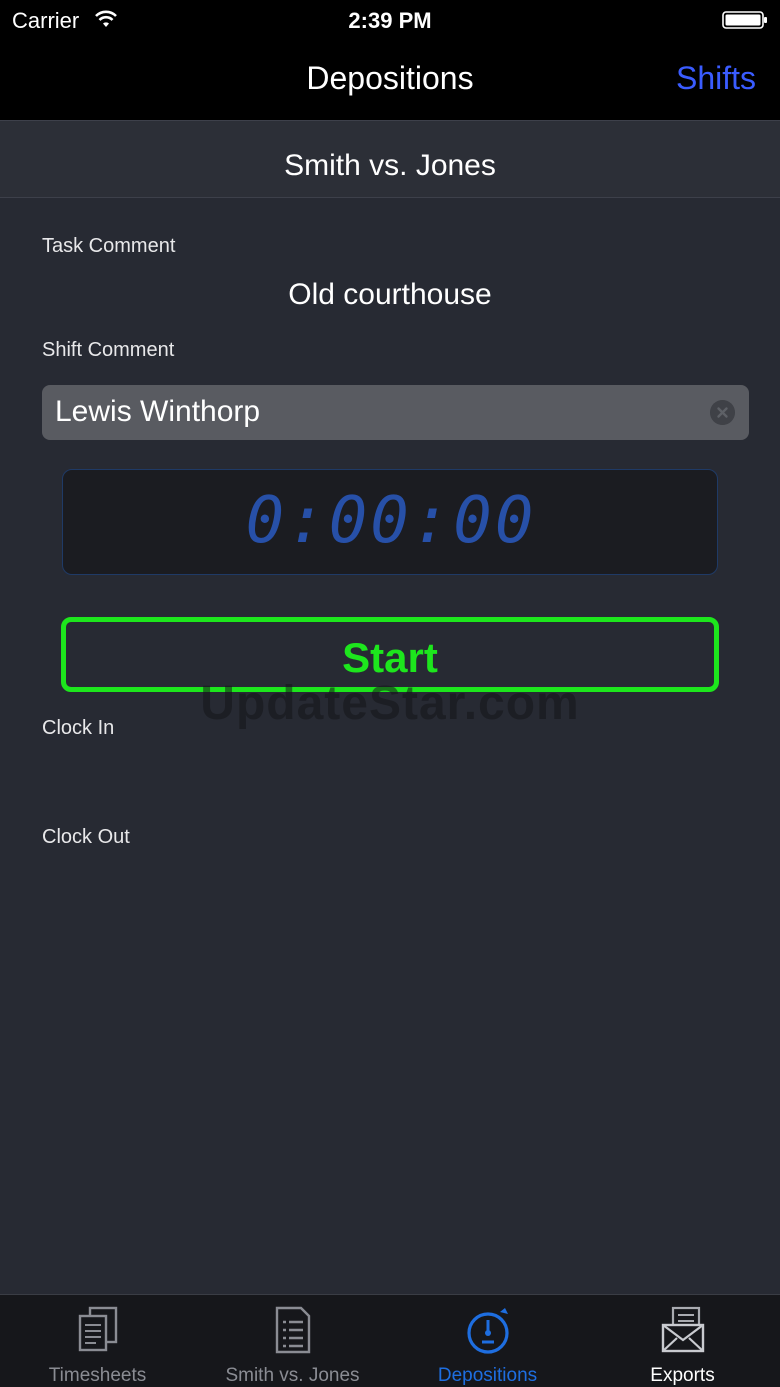 Image resolution: width=780 pixels, height=1387 pixels. I want to click on status-bar: Carrier 2:39 PM, so click(390, 20).